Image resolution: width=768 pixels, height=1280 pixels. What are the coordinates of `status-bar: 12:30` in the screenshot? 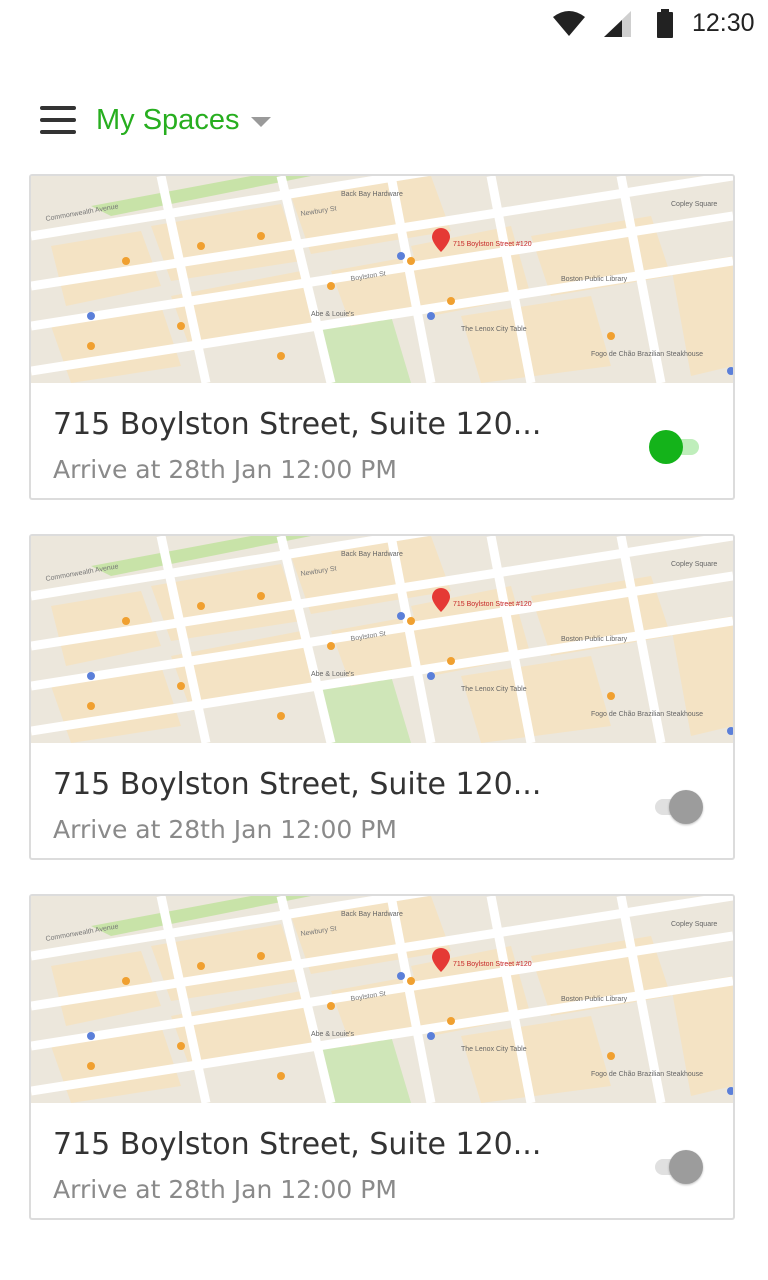 It's located at (384, 24).